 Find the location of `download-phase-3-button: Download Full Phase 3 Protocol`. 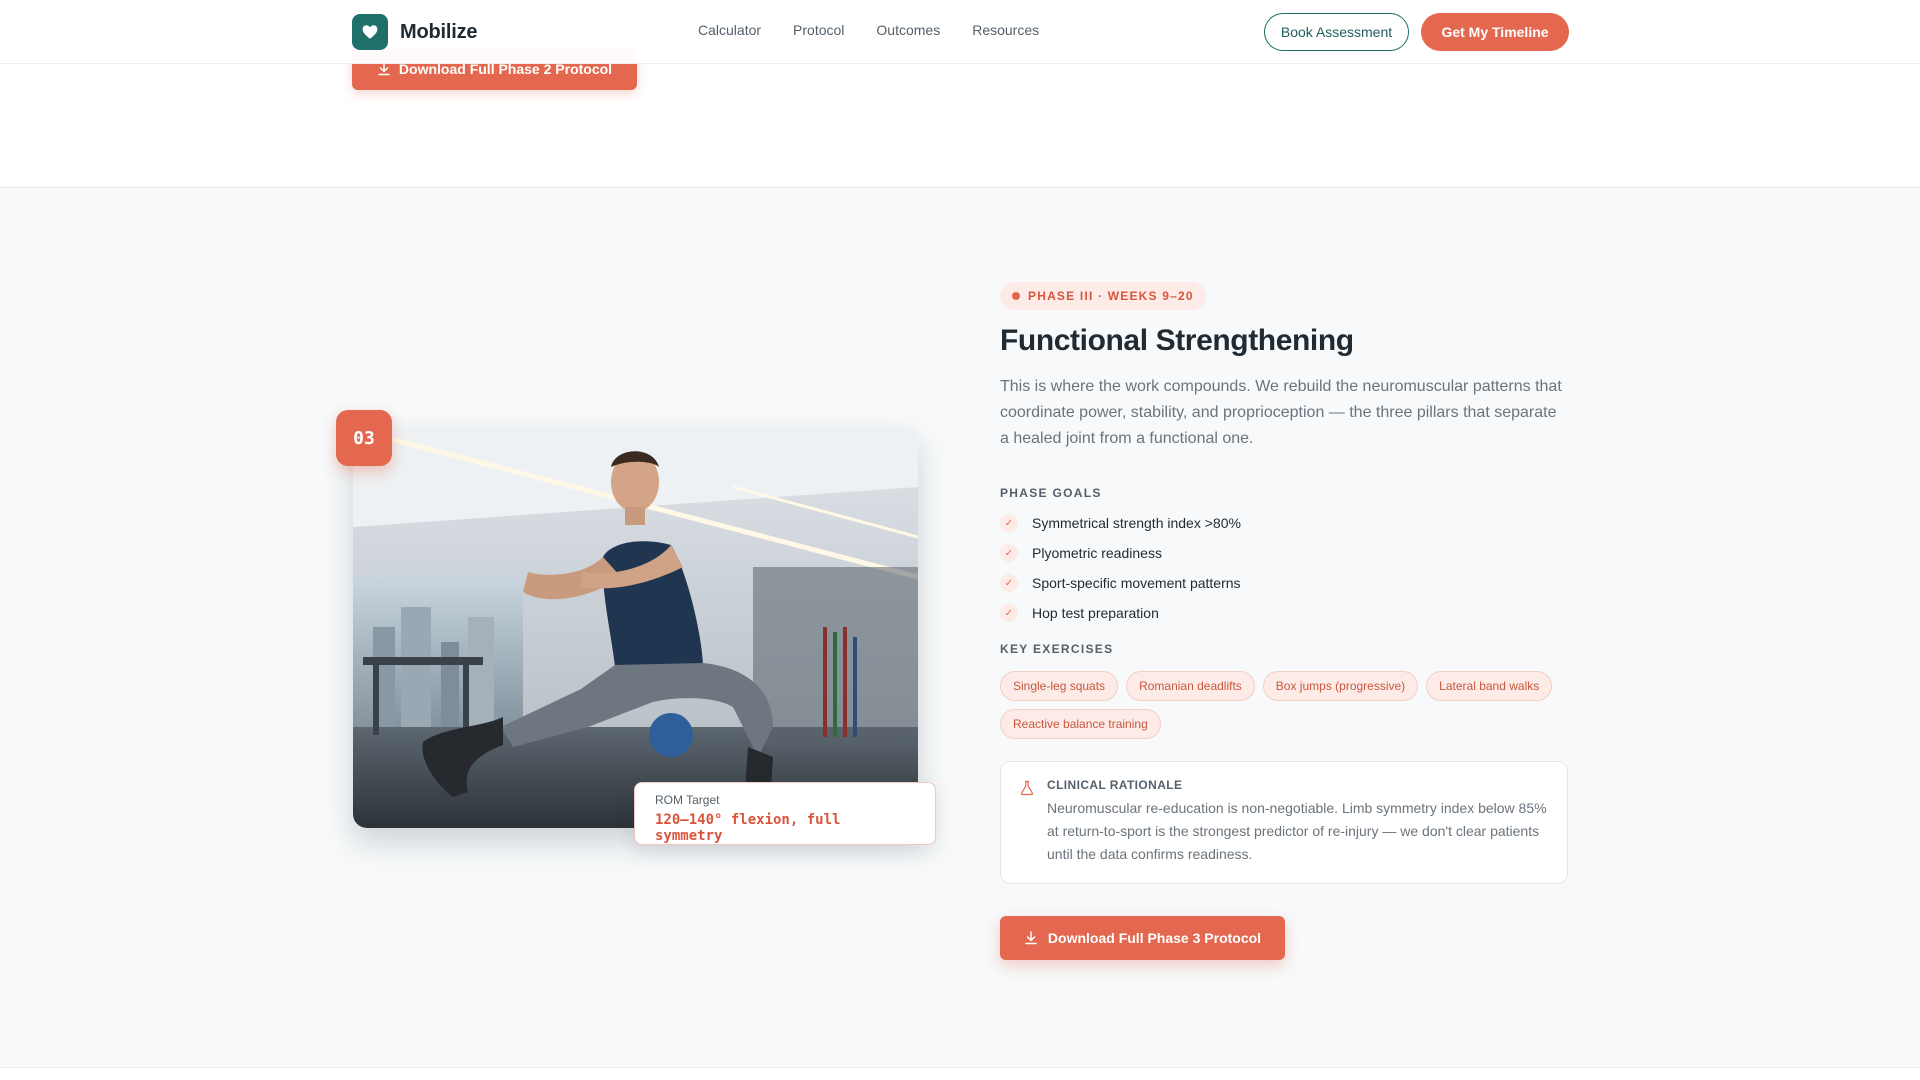

download-phase-3-button: Download Full Phase 3 Protocol is located at coordinates (1142, 938).